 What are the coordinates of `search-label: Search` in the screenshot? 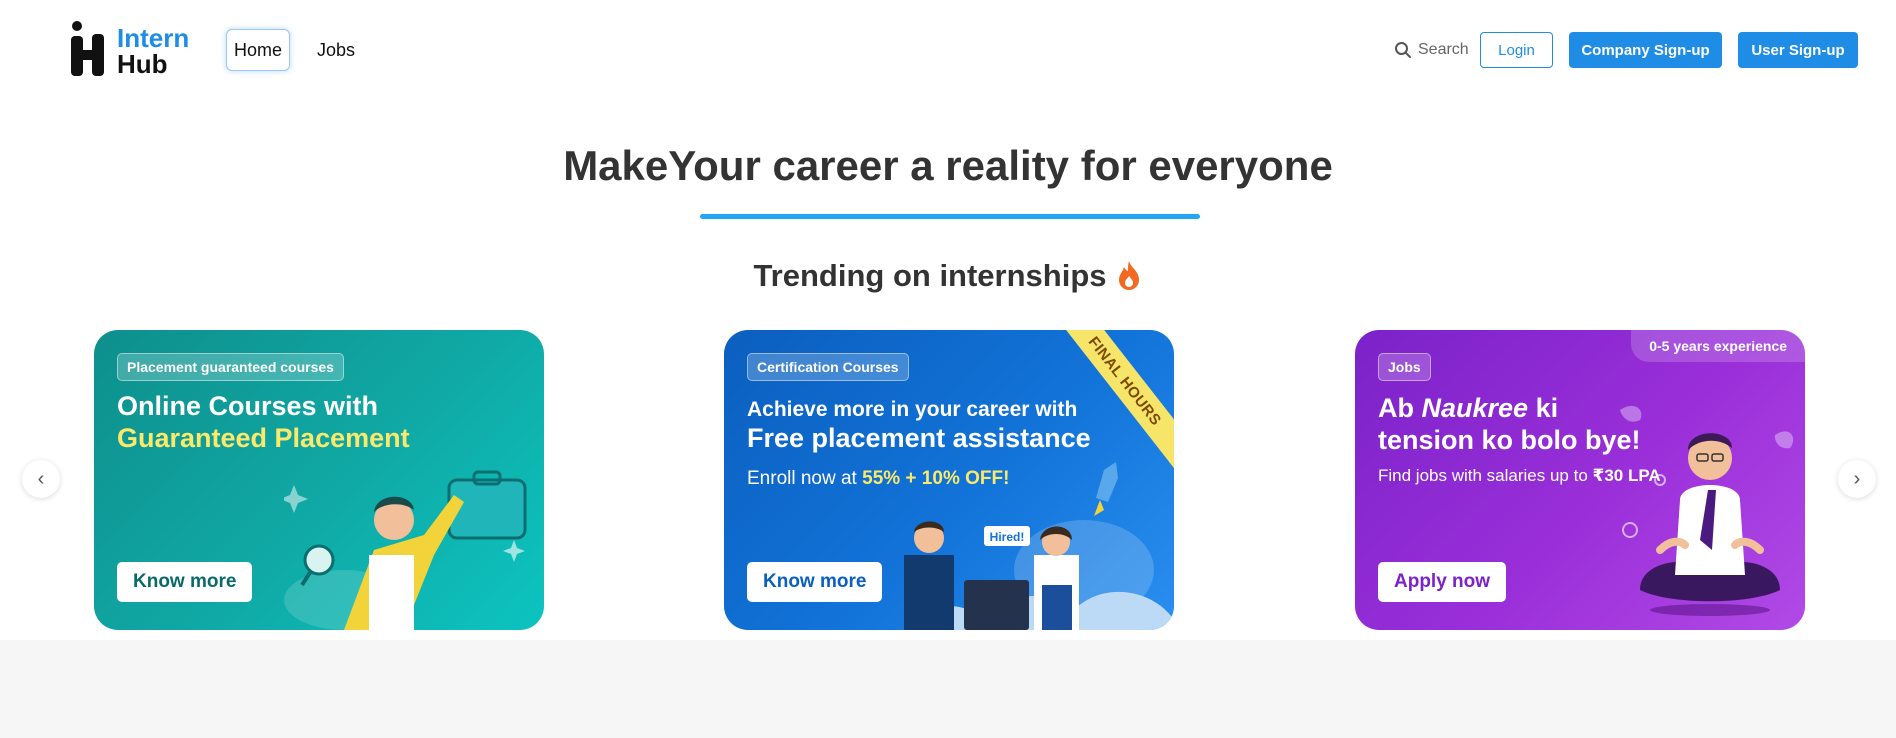 It's located at (1443, 49).